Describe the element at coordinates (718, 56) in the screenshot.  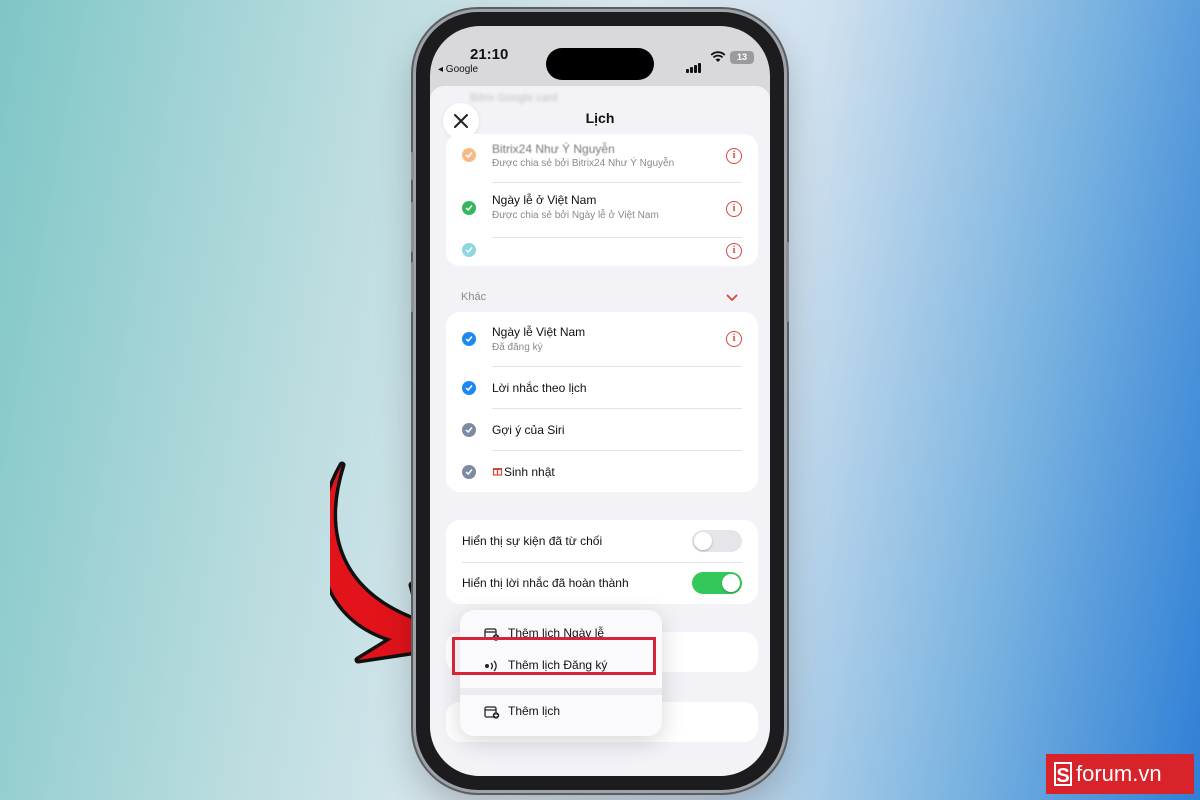
I see `wifi-icon` at that location.